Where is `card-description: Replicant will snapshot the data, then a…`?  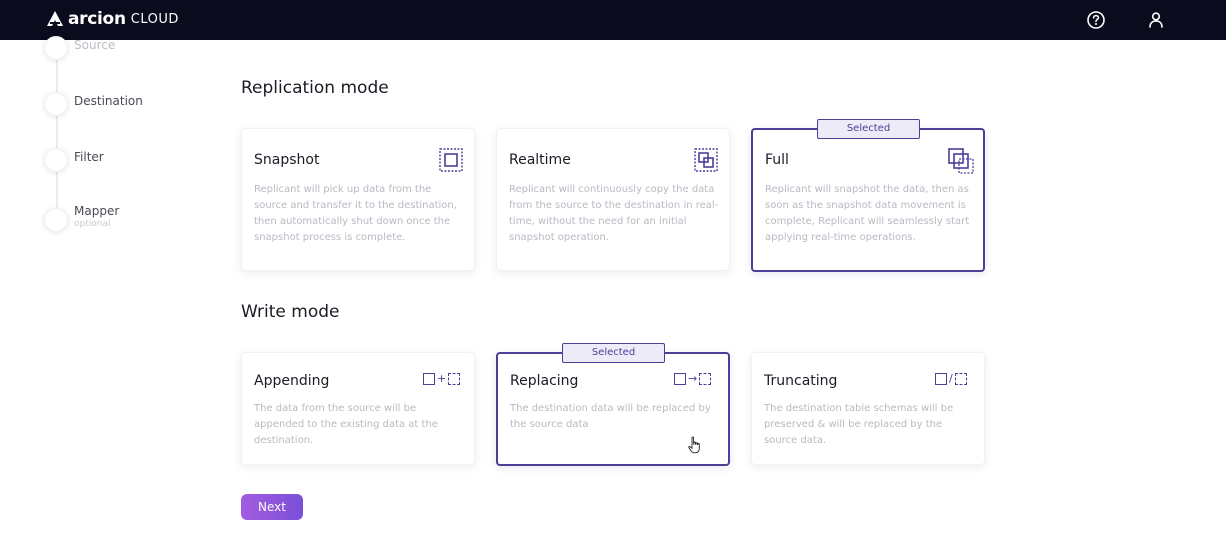 card-description: Replicant will snapshot the data, then a… is located at coordinates (867, 213).